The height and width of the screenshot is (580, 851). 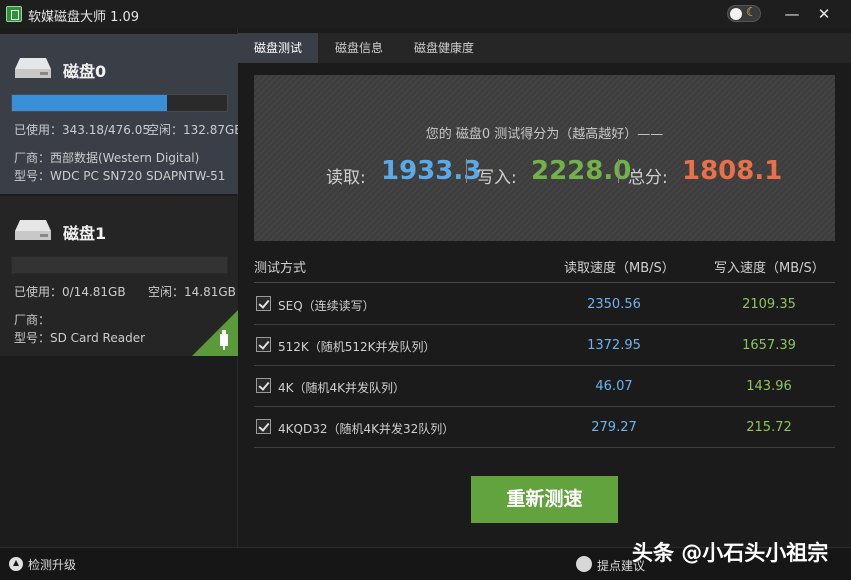 What do you see at coordinates (769, 386) in the screenshot?
I see `write-speed: 143.96` at bounding box center [769, 386].